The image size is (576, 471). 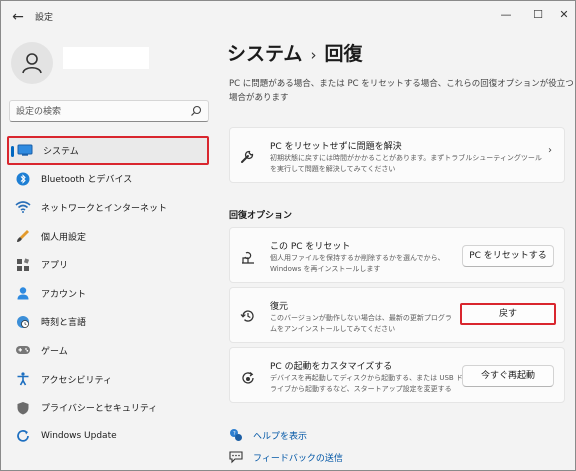 I want to click on go-back-button: 戻す, so click(x=508, y=314).